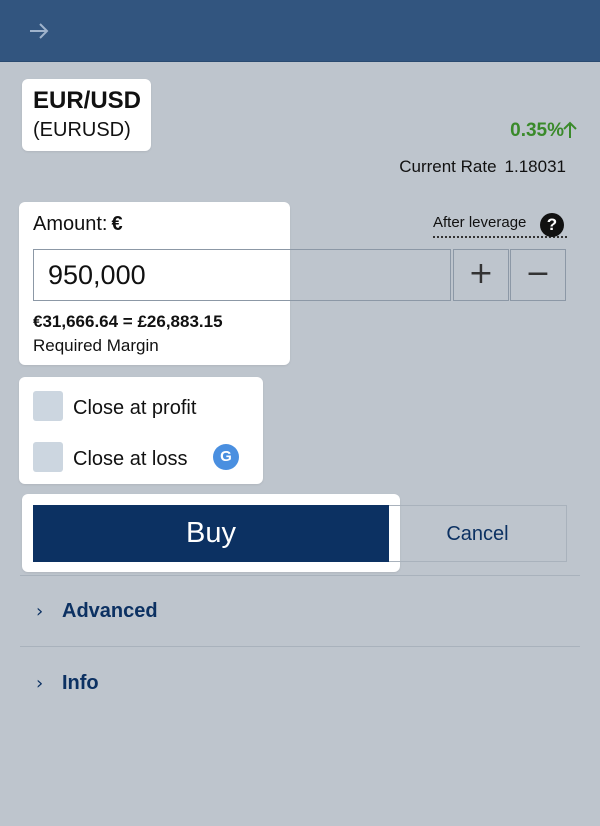 The height and width of the screenshot is (826, 600). I want to click on top-bar, so click(300, 31).